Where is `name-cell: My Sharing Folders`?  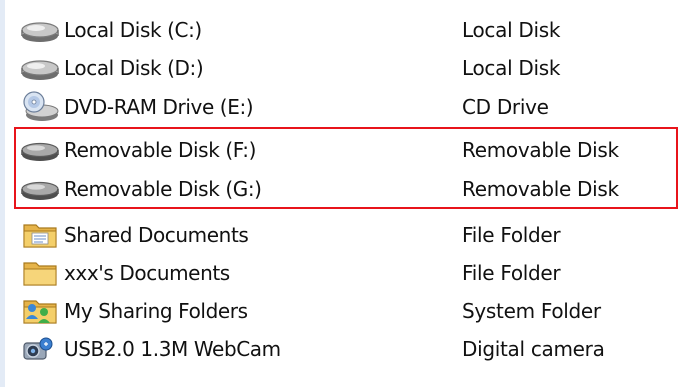 name-cell: My Sharing Folders is located at coordinates (133, 311).